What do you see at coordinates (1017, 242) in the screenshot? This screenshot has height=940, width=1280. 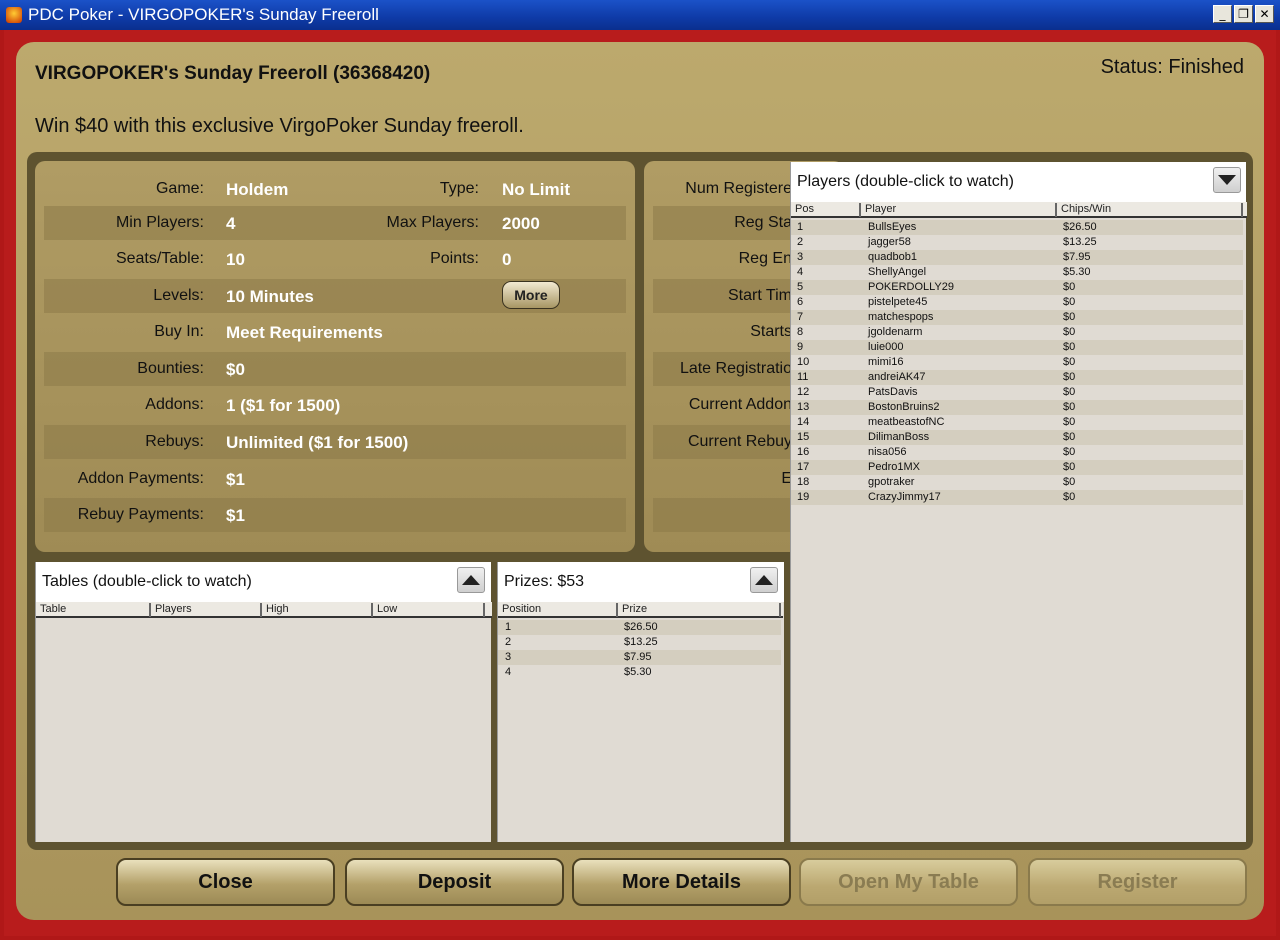 I see `player-row: 2 jagger58 $13.25` at bounding box center [1017, 242].